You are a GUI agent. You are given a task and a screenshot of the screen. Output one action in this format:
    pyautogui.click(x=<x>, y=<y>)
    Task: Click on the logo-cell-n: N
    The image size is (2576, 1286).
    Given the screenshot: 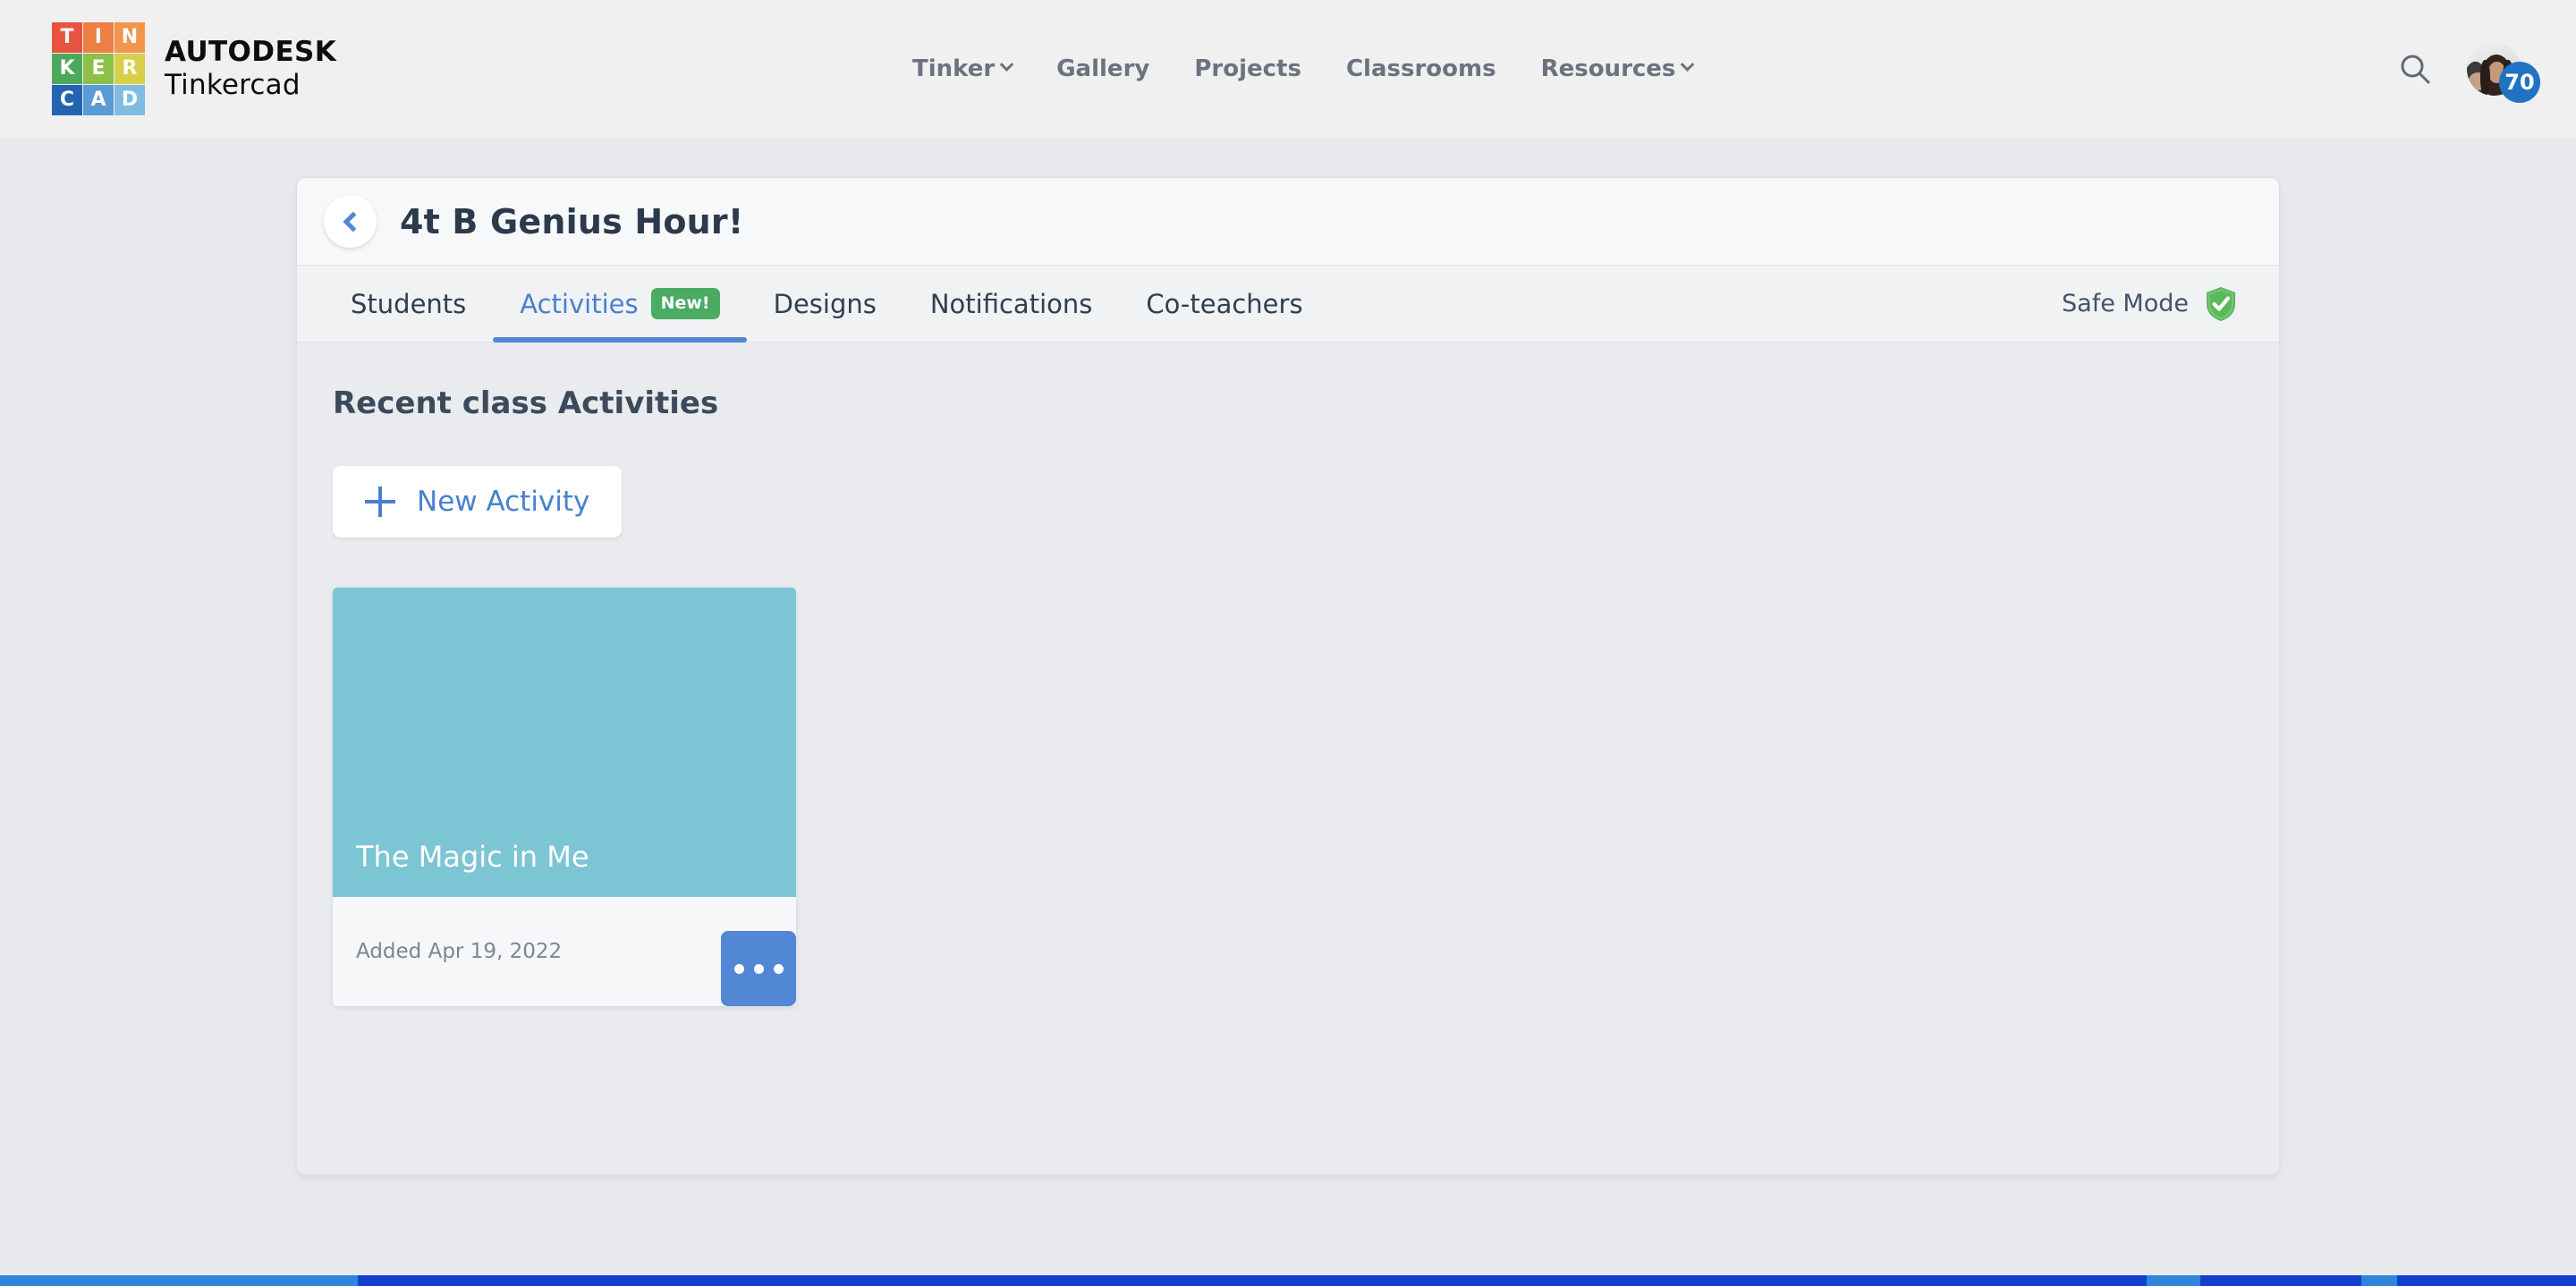 What is the action you would take?
    pyautogui.click(x=129, y=37)
    